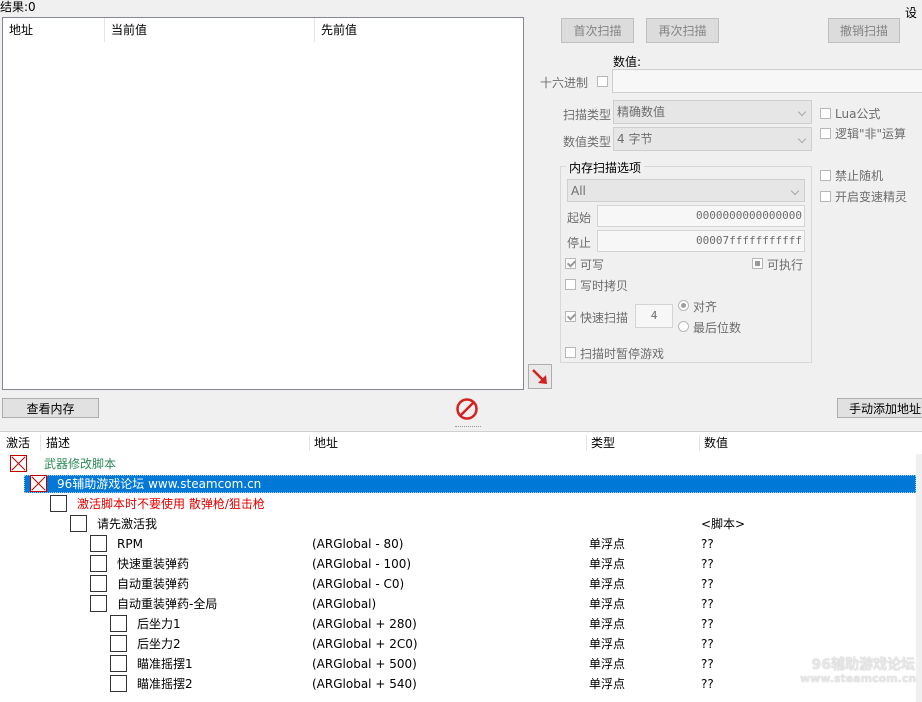 This screenshot has width=922, height=702. I want to click on no-random-label: 禁止随机, so click(859, 176).